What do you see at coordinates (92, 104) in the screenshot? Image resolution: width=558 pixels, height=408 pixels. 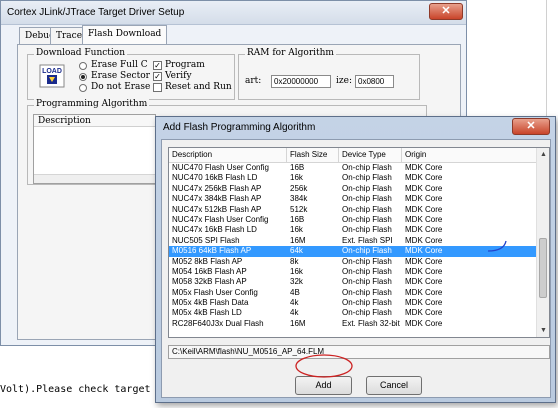 I see `group-title: Programming Algorithm` at bounding box center [92, 104].